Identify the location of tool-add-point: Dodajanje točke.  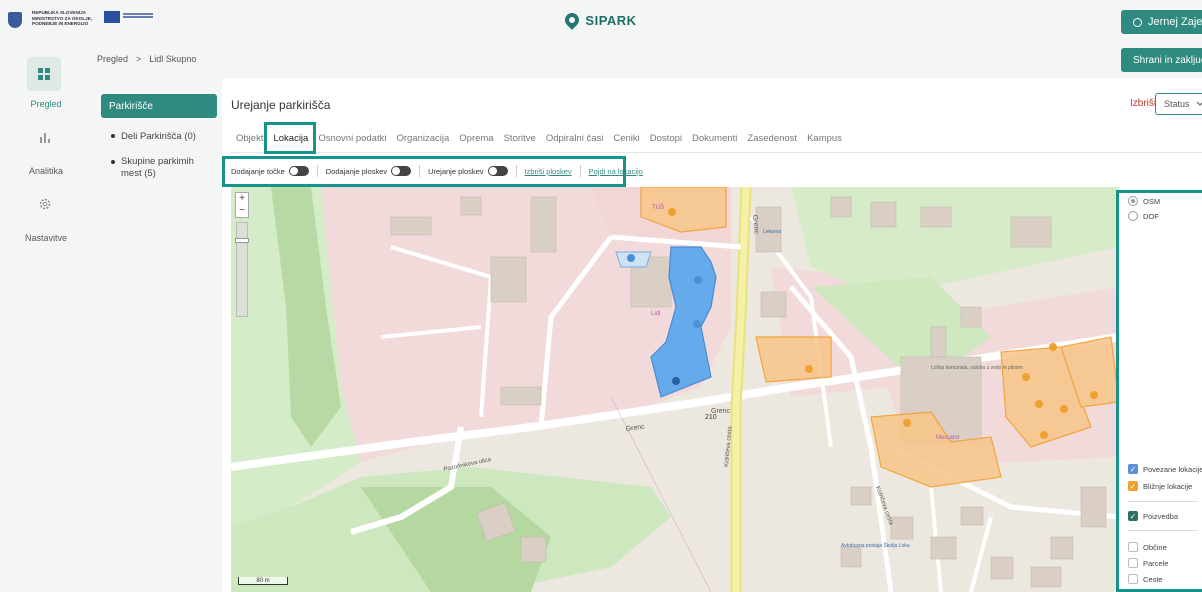
(274, 171).